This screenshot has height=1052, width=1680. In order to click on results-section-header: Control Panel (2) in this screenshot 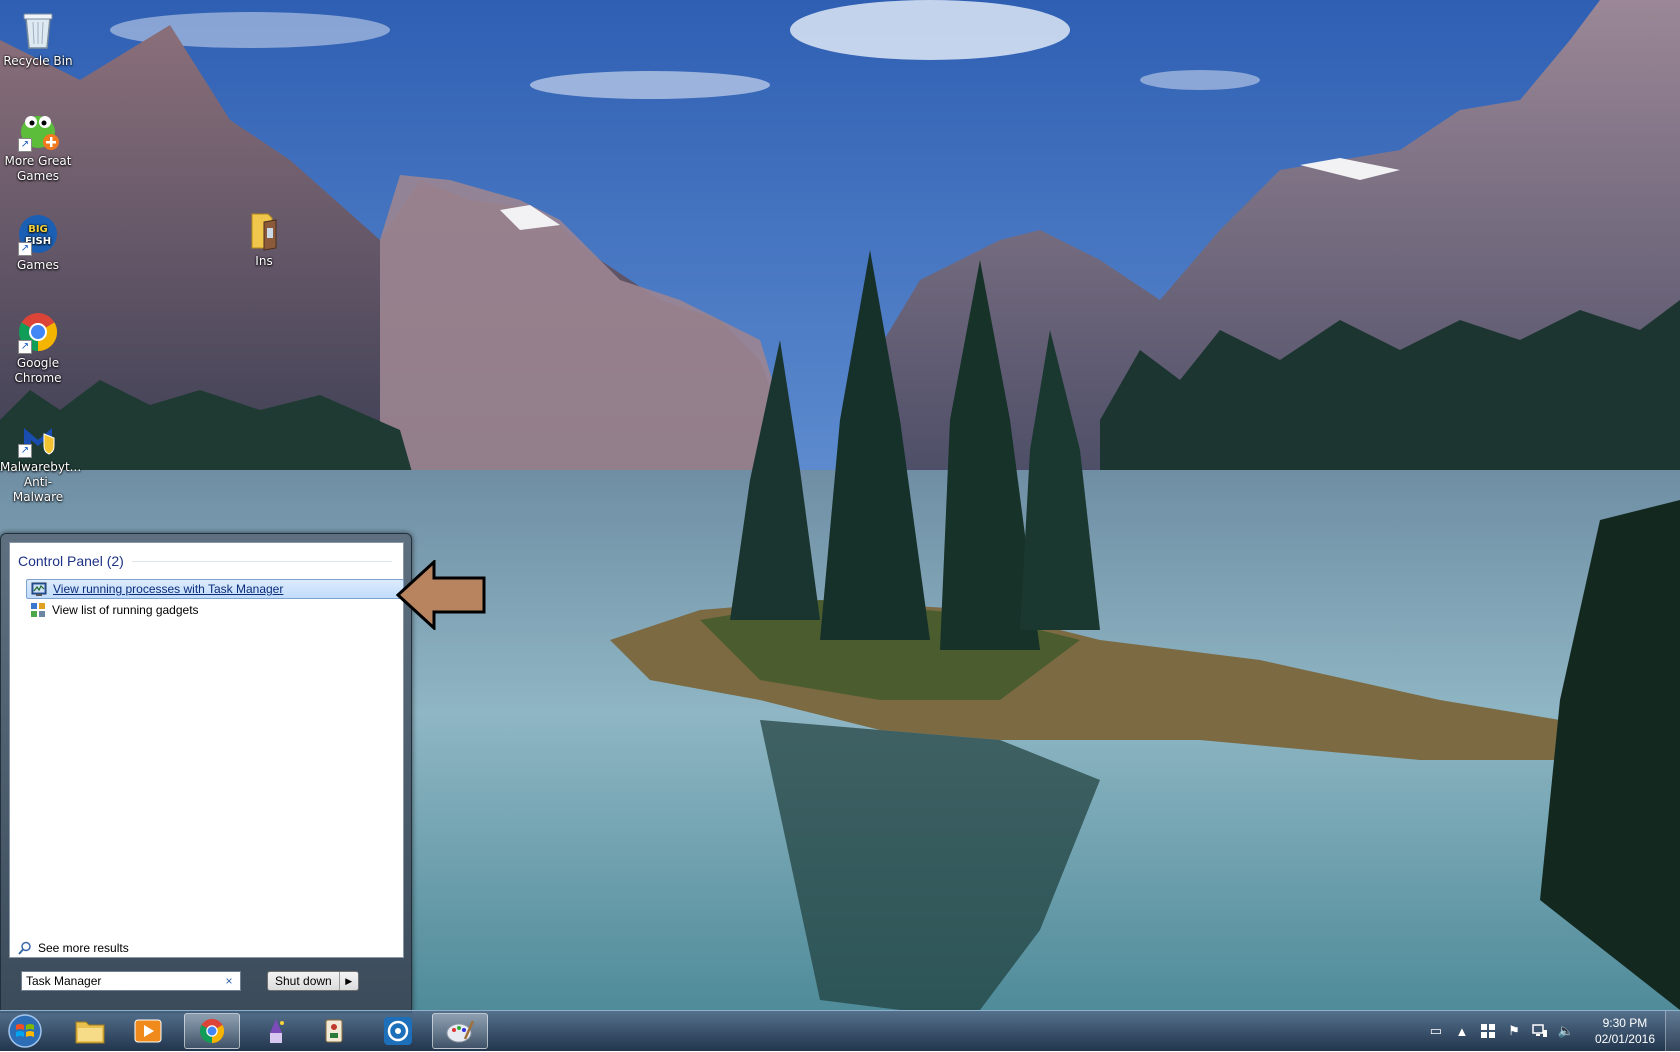, I will do `click(205, 561)`.